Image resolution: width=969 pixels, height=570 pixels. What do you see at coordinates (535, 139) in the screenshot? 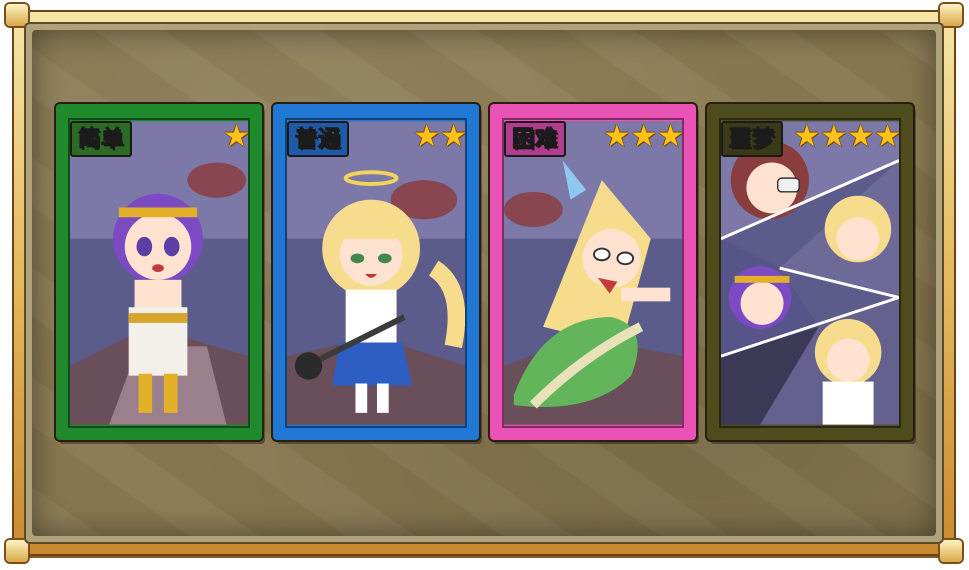
I see `difficulty-label-hard: 困难` at bounding box center [535, 139].